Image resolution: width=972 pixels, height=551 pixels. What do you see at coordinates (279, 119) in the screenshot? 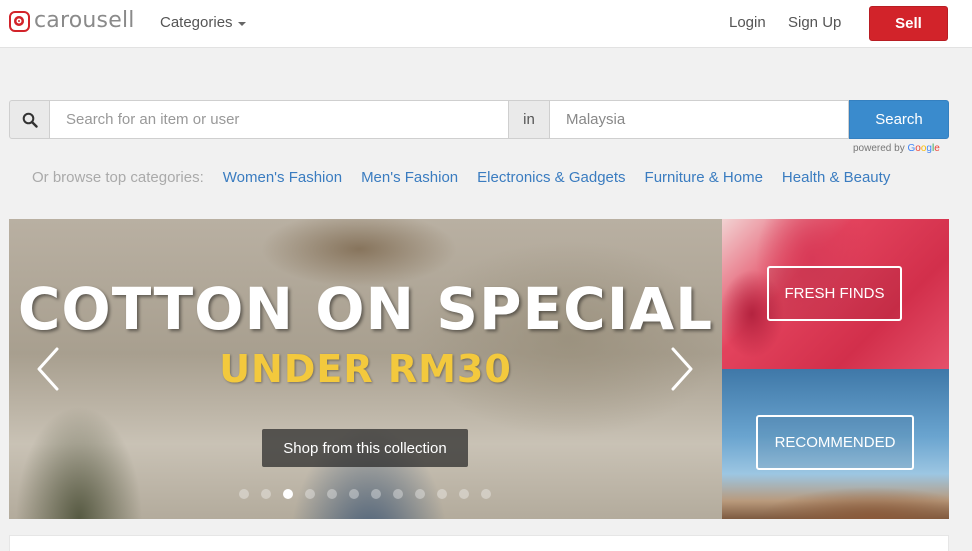
I see `search-input` at bounding box center [279, 119].